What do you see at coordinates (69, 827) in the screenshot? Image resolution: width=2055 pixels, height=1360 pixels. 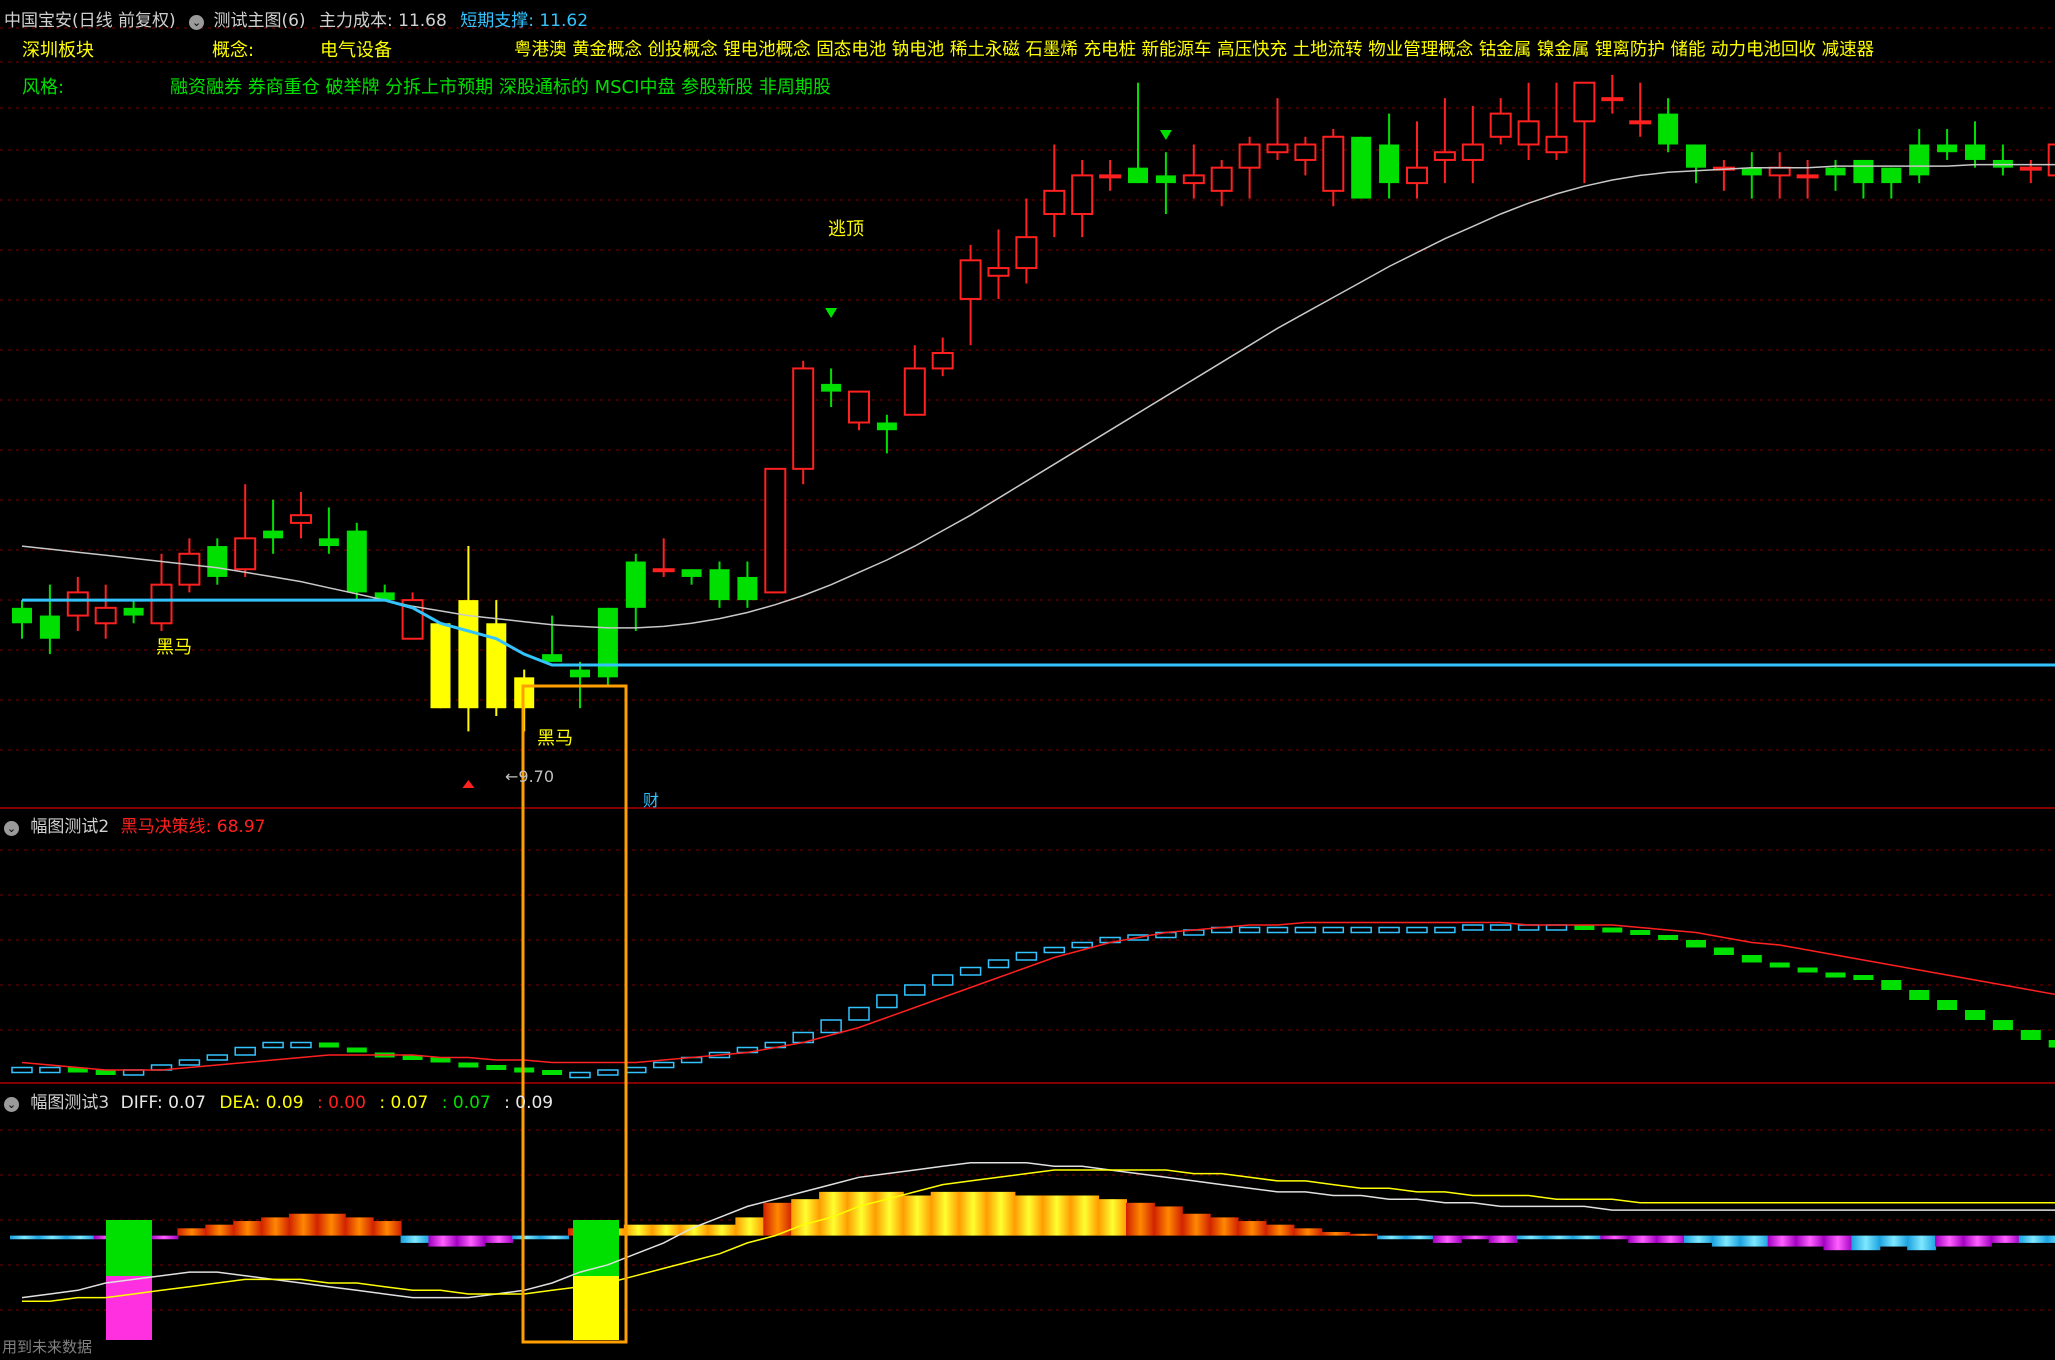 I see `panel2-title: 幅图测试2` at bounding box center [69, 827].